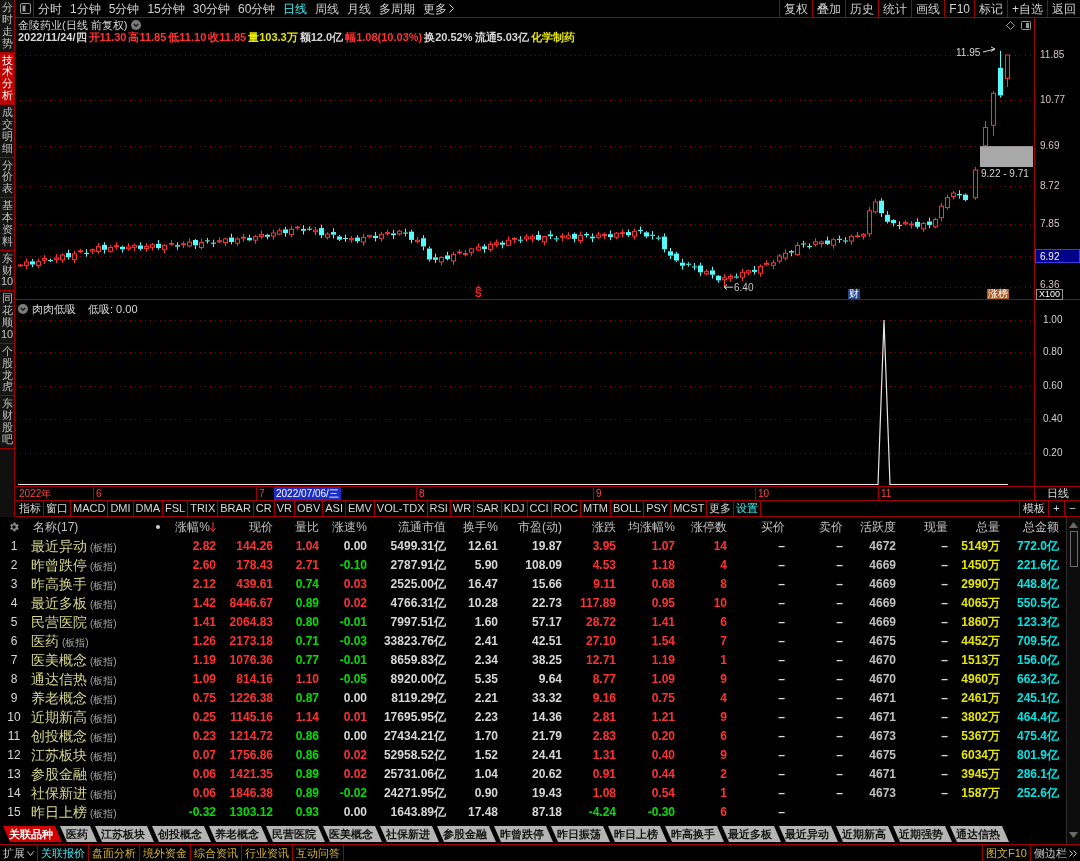  I want to click on toolbar-button: 标记, so click(990, 8).